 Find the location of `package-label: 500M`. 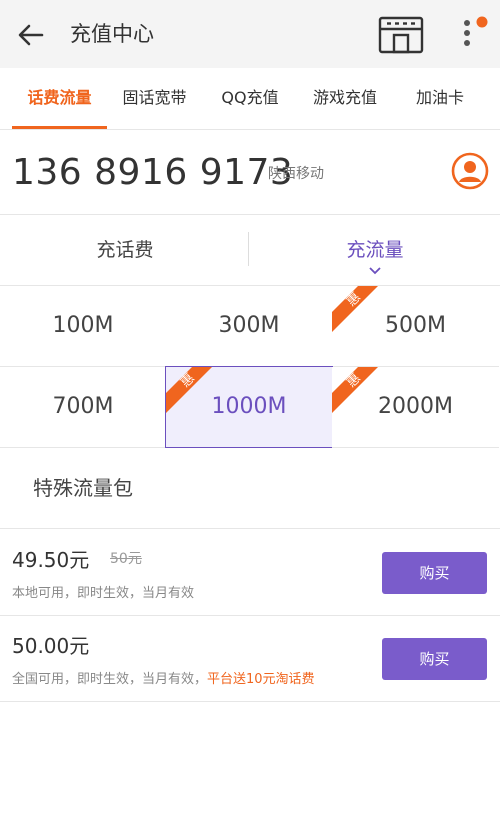

package-label: 500M is located at coordinates (415, 325).